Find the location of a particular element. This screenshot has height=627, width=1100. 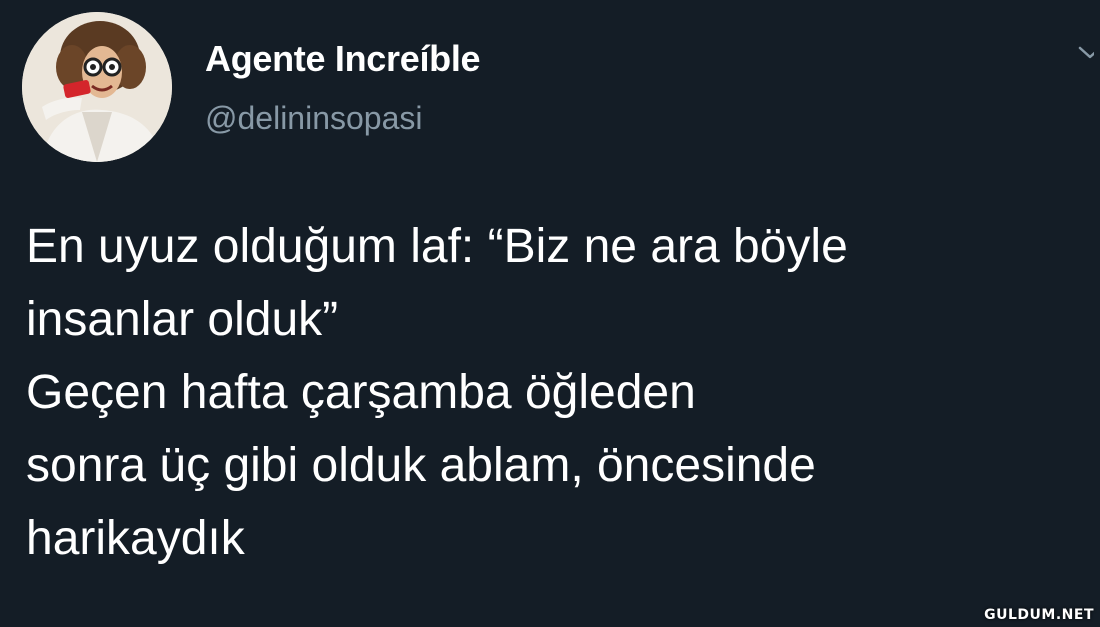

avatar is located at coordinates (97, 87).